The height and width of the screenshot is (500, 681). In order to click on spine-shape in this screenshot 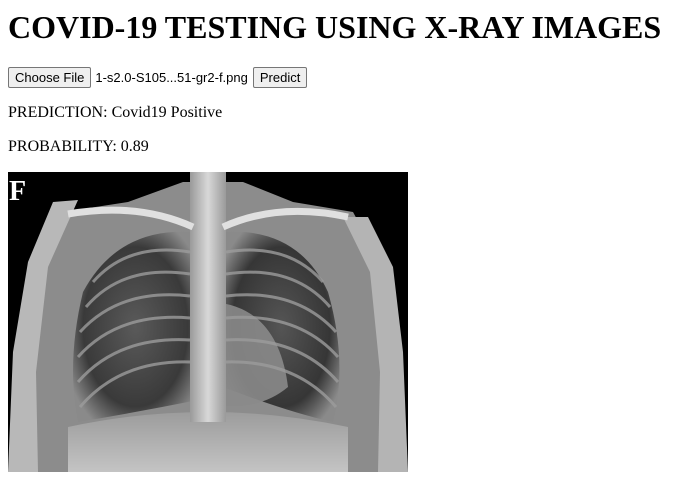, I will do `click(208, 297)`.